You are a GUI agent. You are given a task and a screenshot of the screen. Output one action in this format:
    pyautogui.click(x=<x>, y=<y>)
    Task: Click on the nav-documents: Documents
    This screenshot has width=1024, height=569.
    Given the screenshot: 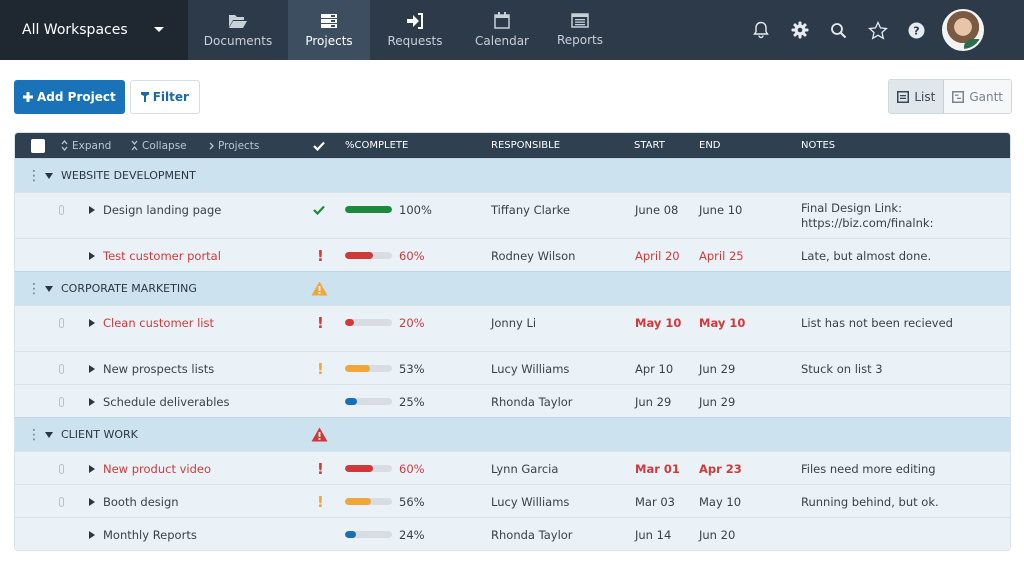 What is the action you would take?
    pyautogui.click(x=238, y=30)
    